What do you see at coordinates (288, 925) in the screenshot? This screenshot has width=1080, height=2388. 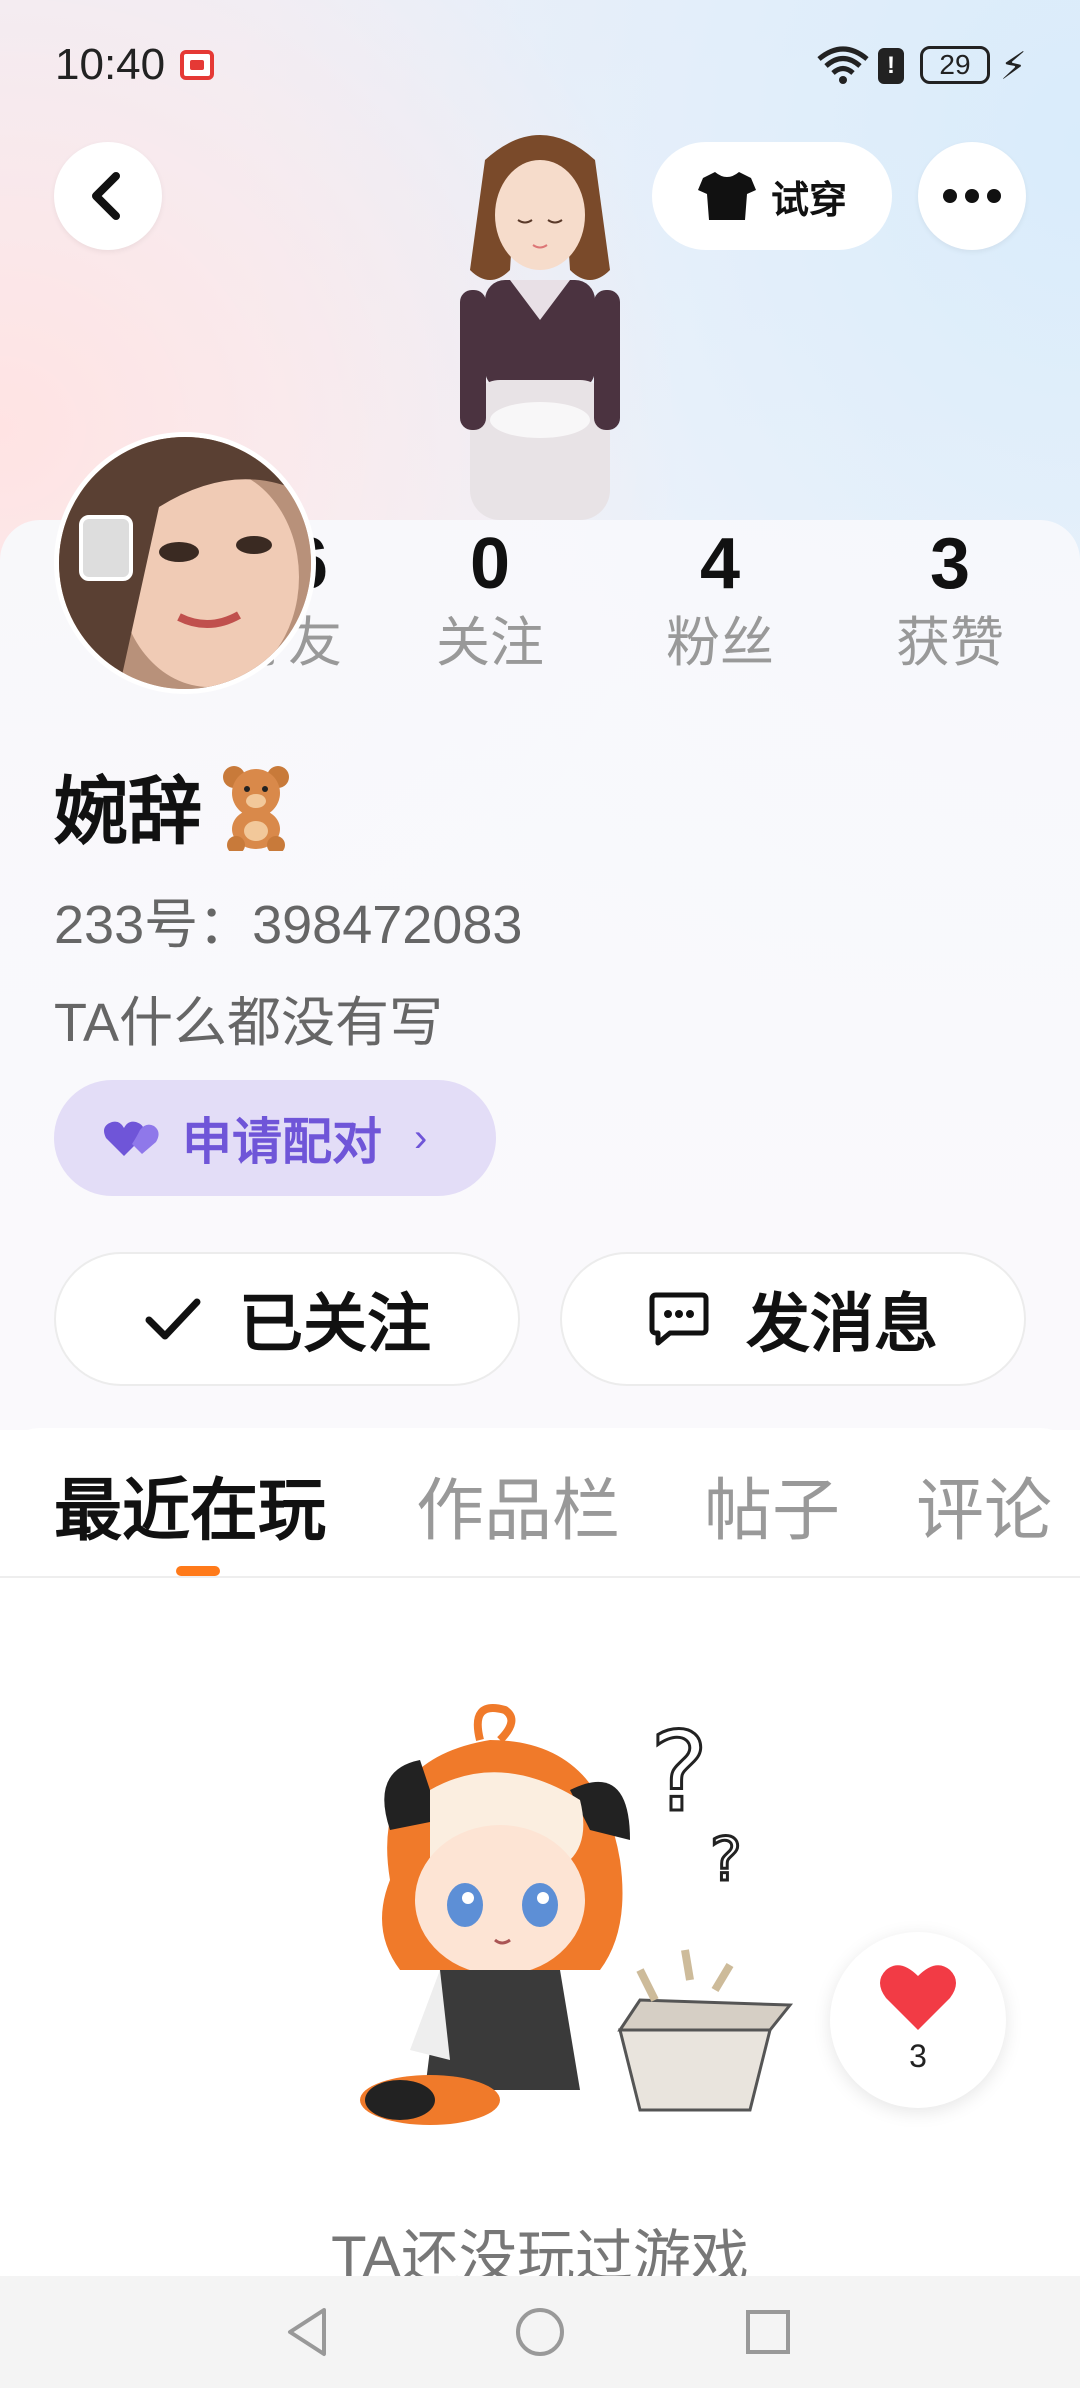 I see `user-id: 233号：398472083` at bounding box center [288, 925].